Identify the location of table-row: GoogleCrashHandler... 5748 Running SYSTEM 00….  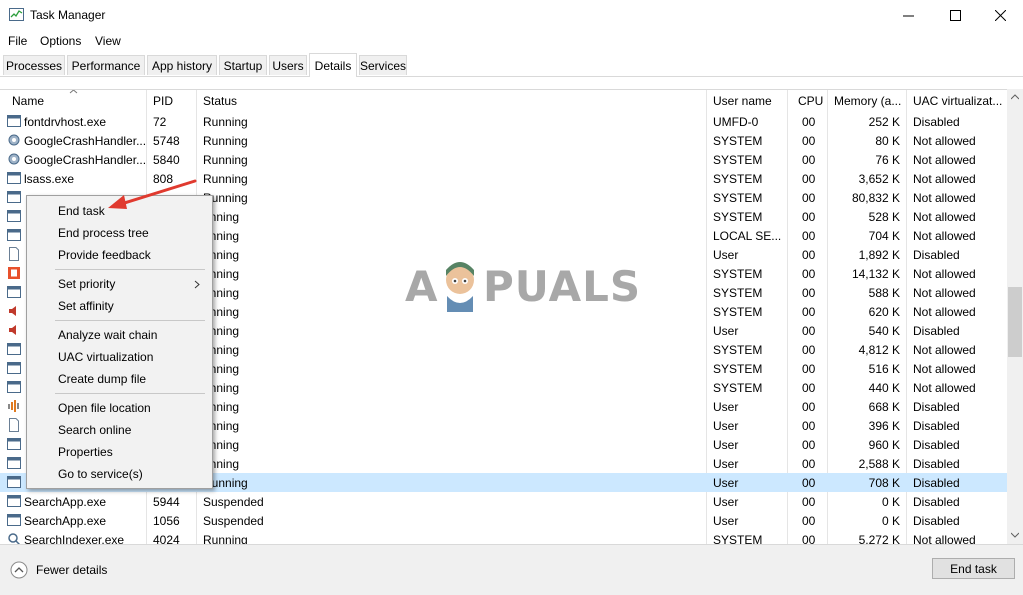
(503, 140).